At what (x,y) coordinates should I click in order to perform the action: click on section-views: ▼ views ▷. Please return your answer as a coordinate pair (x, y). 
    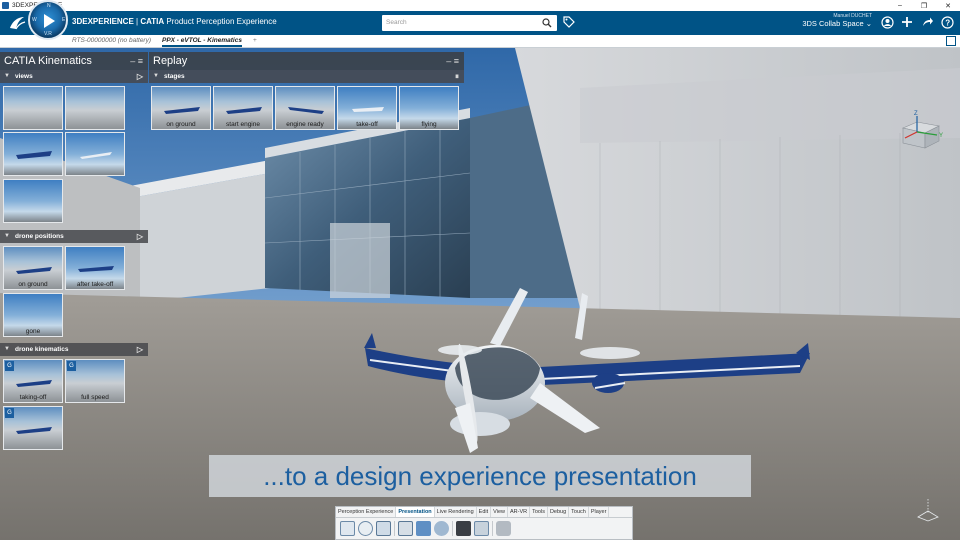
    Looking at the image, I should click on (74, 76).